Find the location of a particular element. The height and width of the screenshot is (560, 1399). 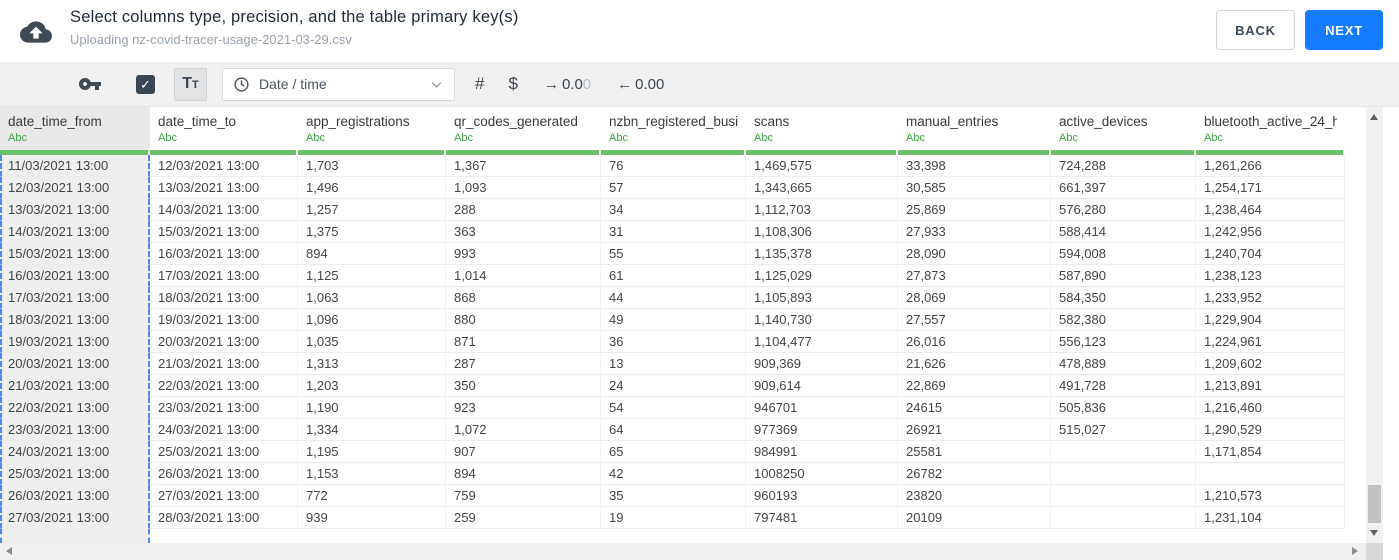

table-cell: 946701 is located at coordinates (822, 408).